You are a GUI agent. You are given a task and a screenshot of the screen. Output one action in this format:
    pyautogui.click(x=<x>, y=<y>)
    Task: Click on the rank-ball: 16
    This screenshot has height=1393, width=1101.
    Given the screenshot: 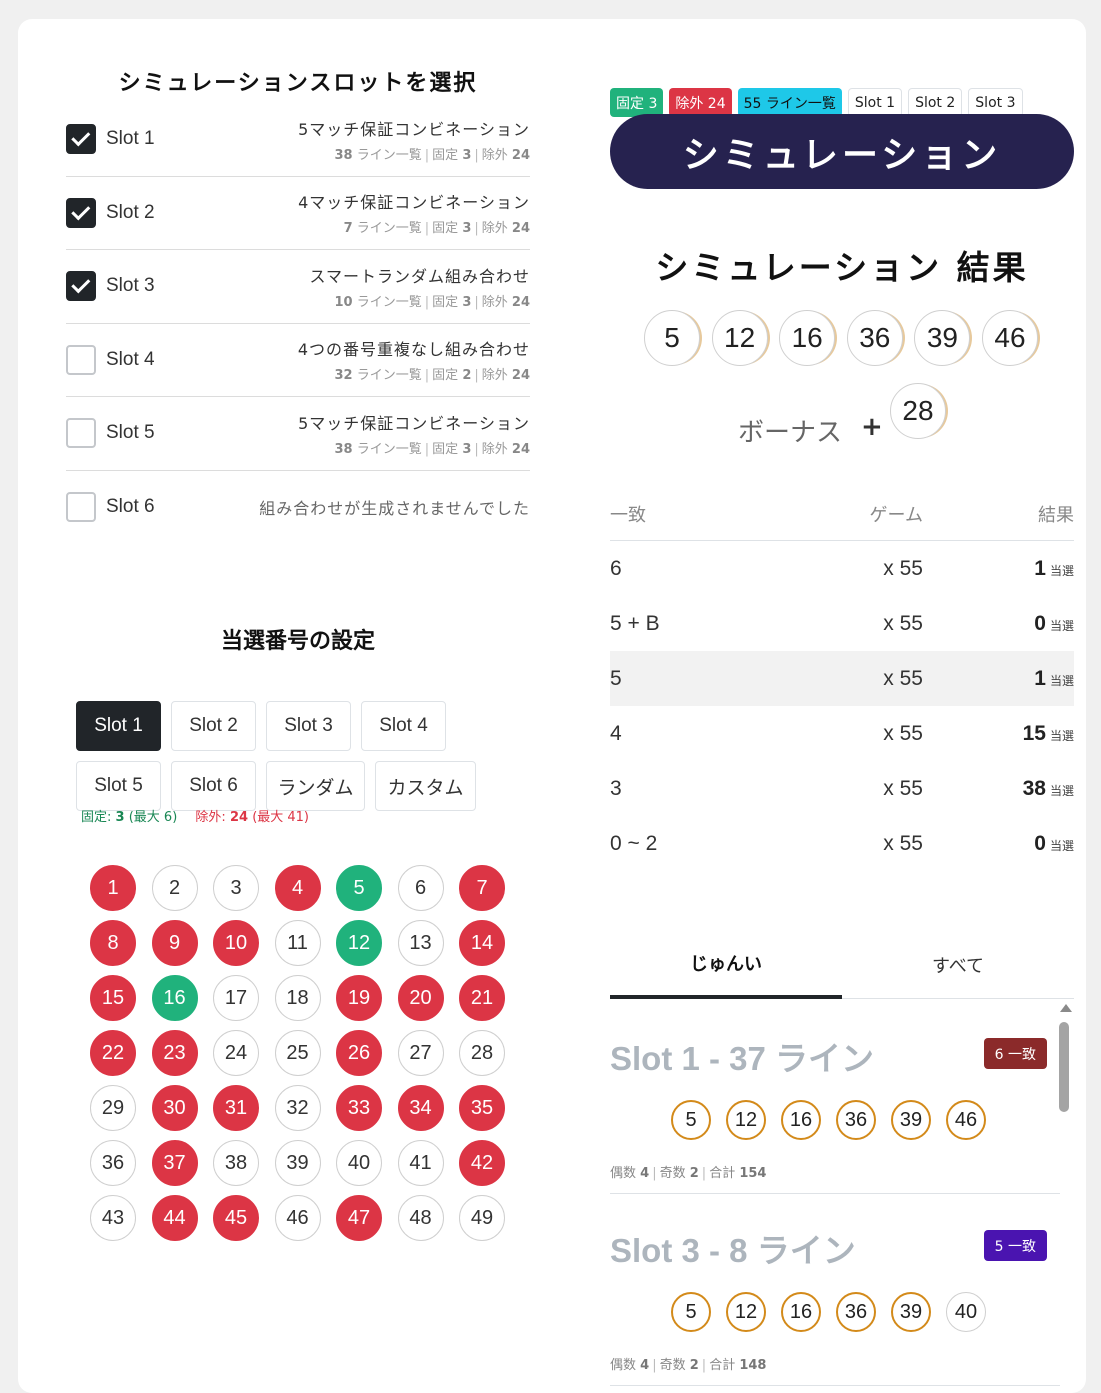 What is the action you would take?
    pyautogui.click(x=801, y=1120)
    